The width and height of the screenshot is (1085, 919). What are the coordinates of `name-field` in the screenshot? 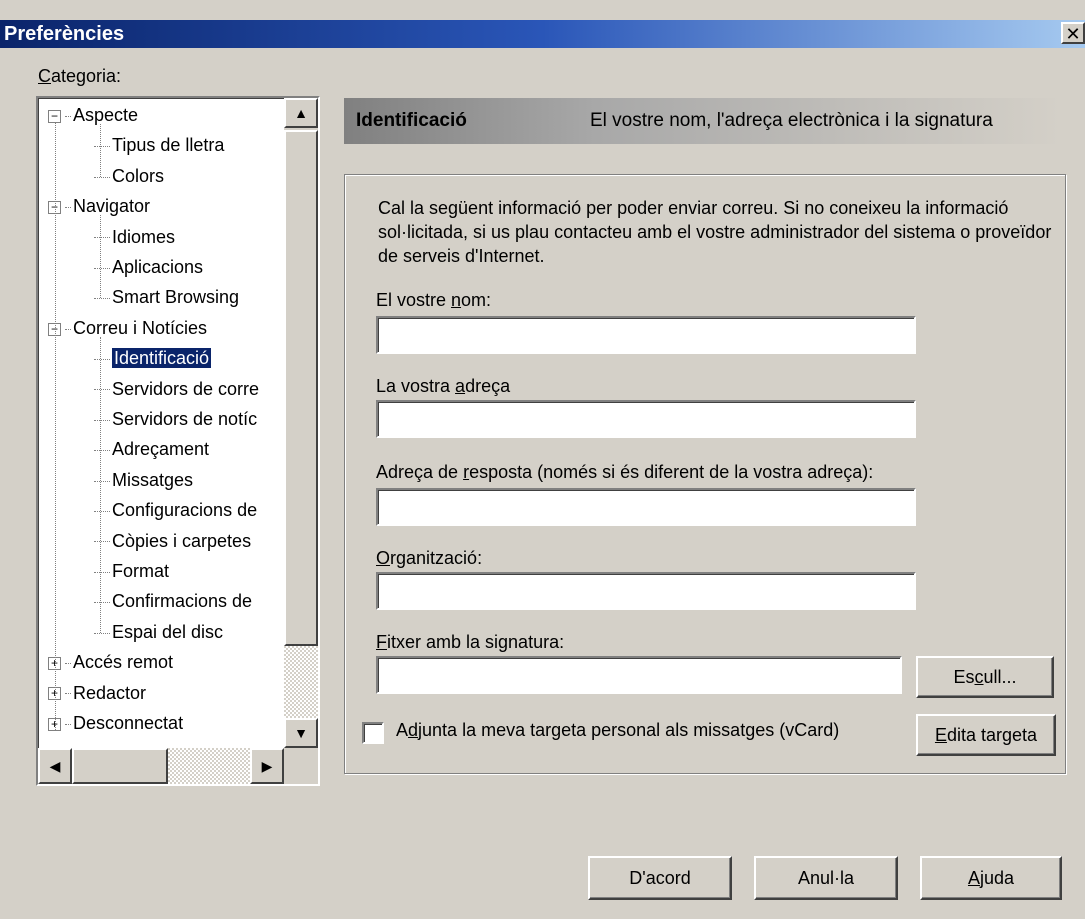 It's located at (646, 335).